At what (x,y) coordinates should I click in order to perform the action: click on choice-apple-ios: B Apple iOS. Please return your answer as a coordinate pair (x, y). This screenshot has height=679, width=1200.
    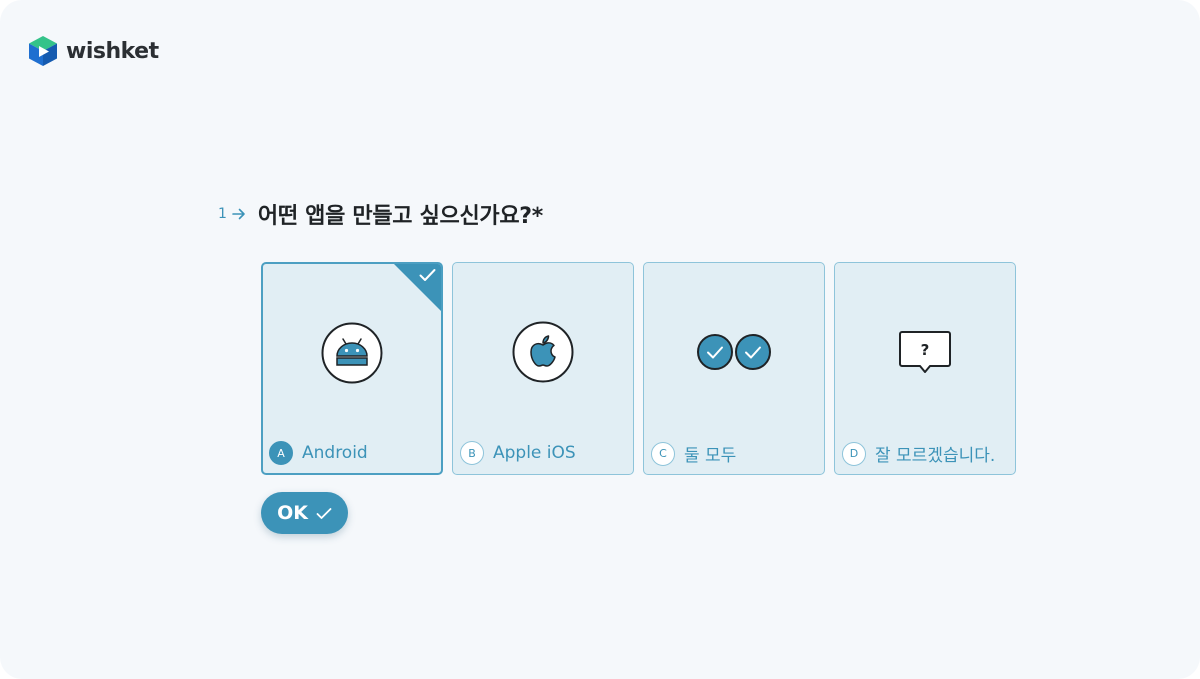
    Looking at the image, I should click on (543, 368).